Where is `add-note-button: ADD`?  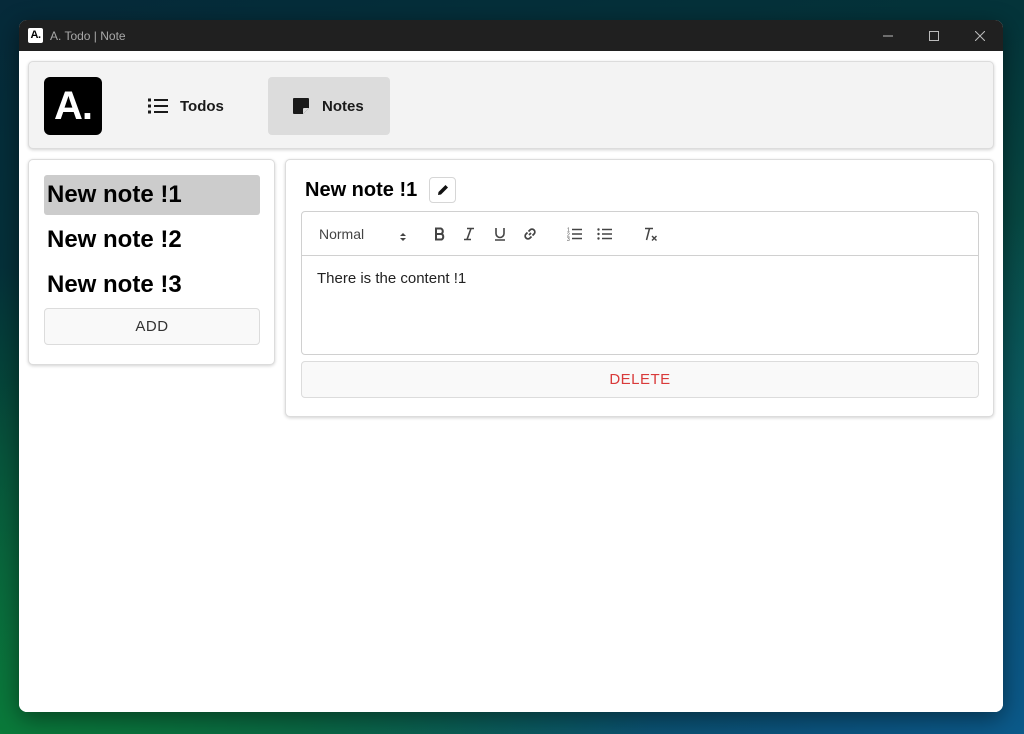 add-note-button: ADD is located at coordinates (152, 326).